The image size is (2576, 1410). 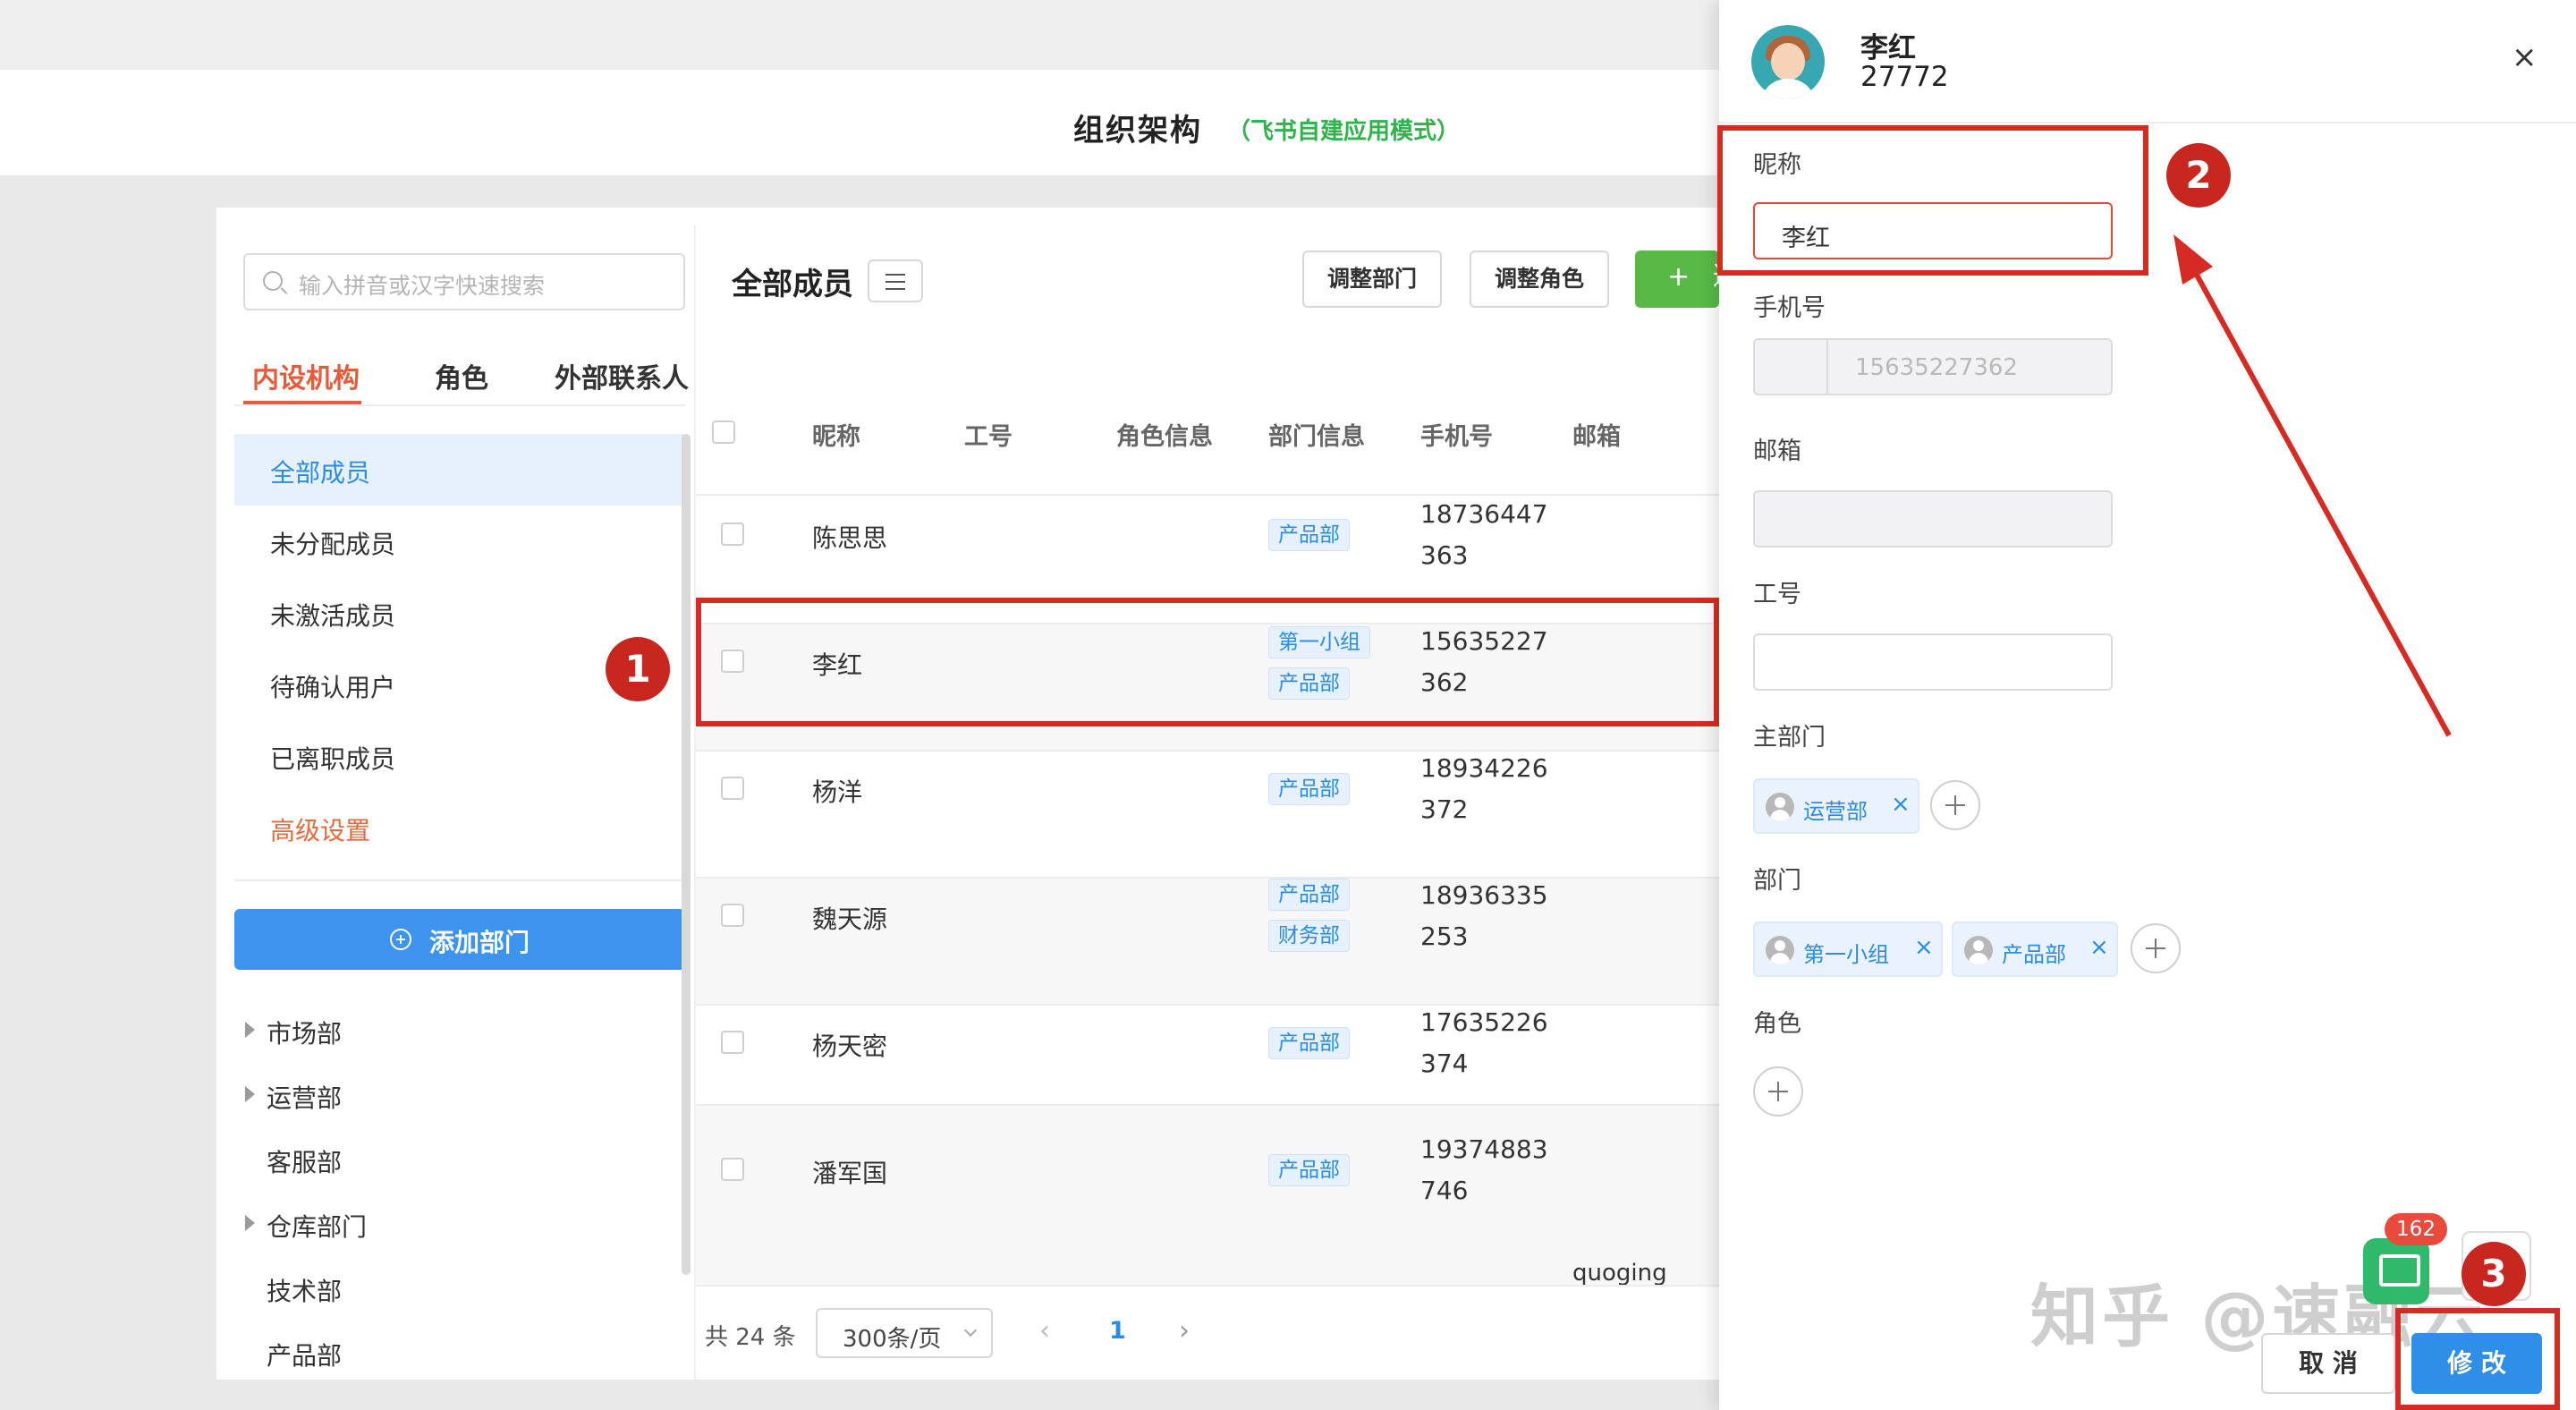 I want to click on dept-item-warehouse: 仓库部门, so click(x=306, y=1226).